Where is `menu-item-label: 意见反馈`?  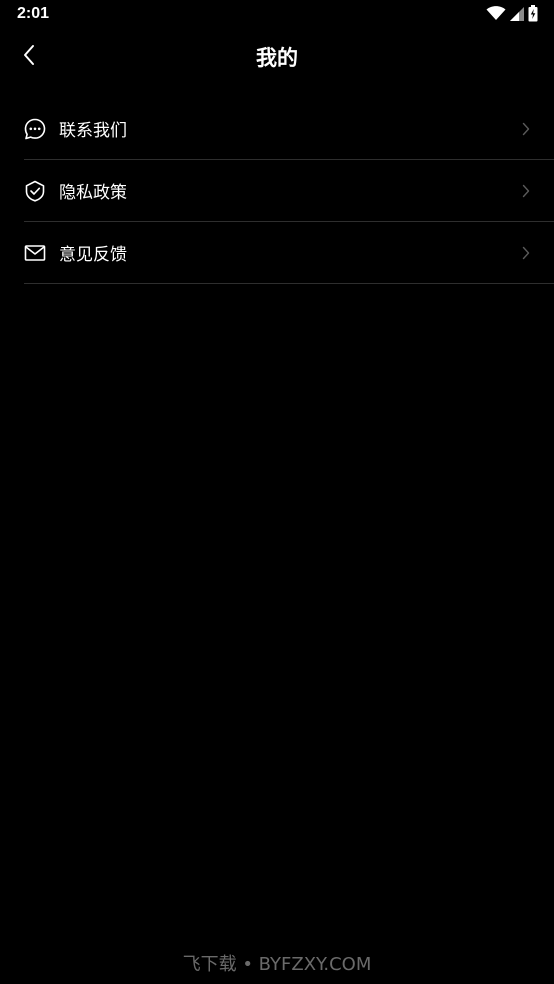
menu-item-label: 意见反馈 is located at coordinates (93, 255).